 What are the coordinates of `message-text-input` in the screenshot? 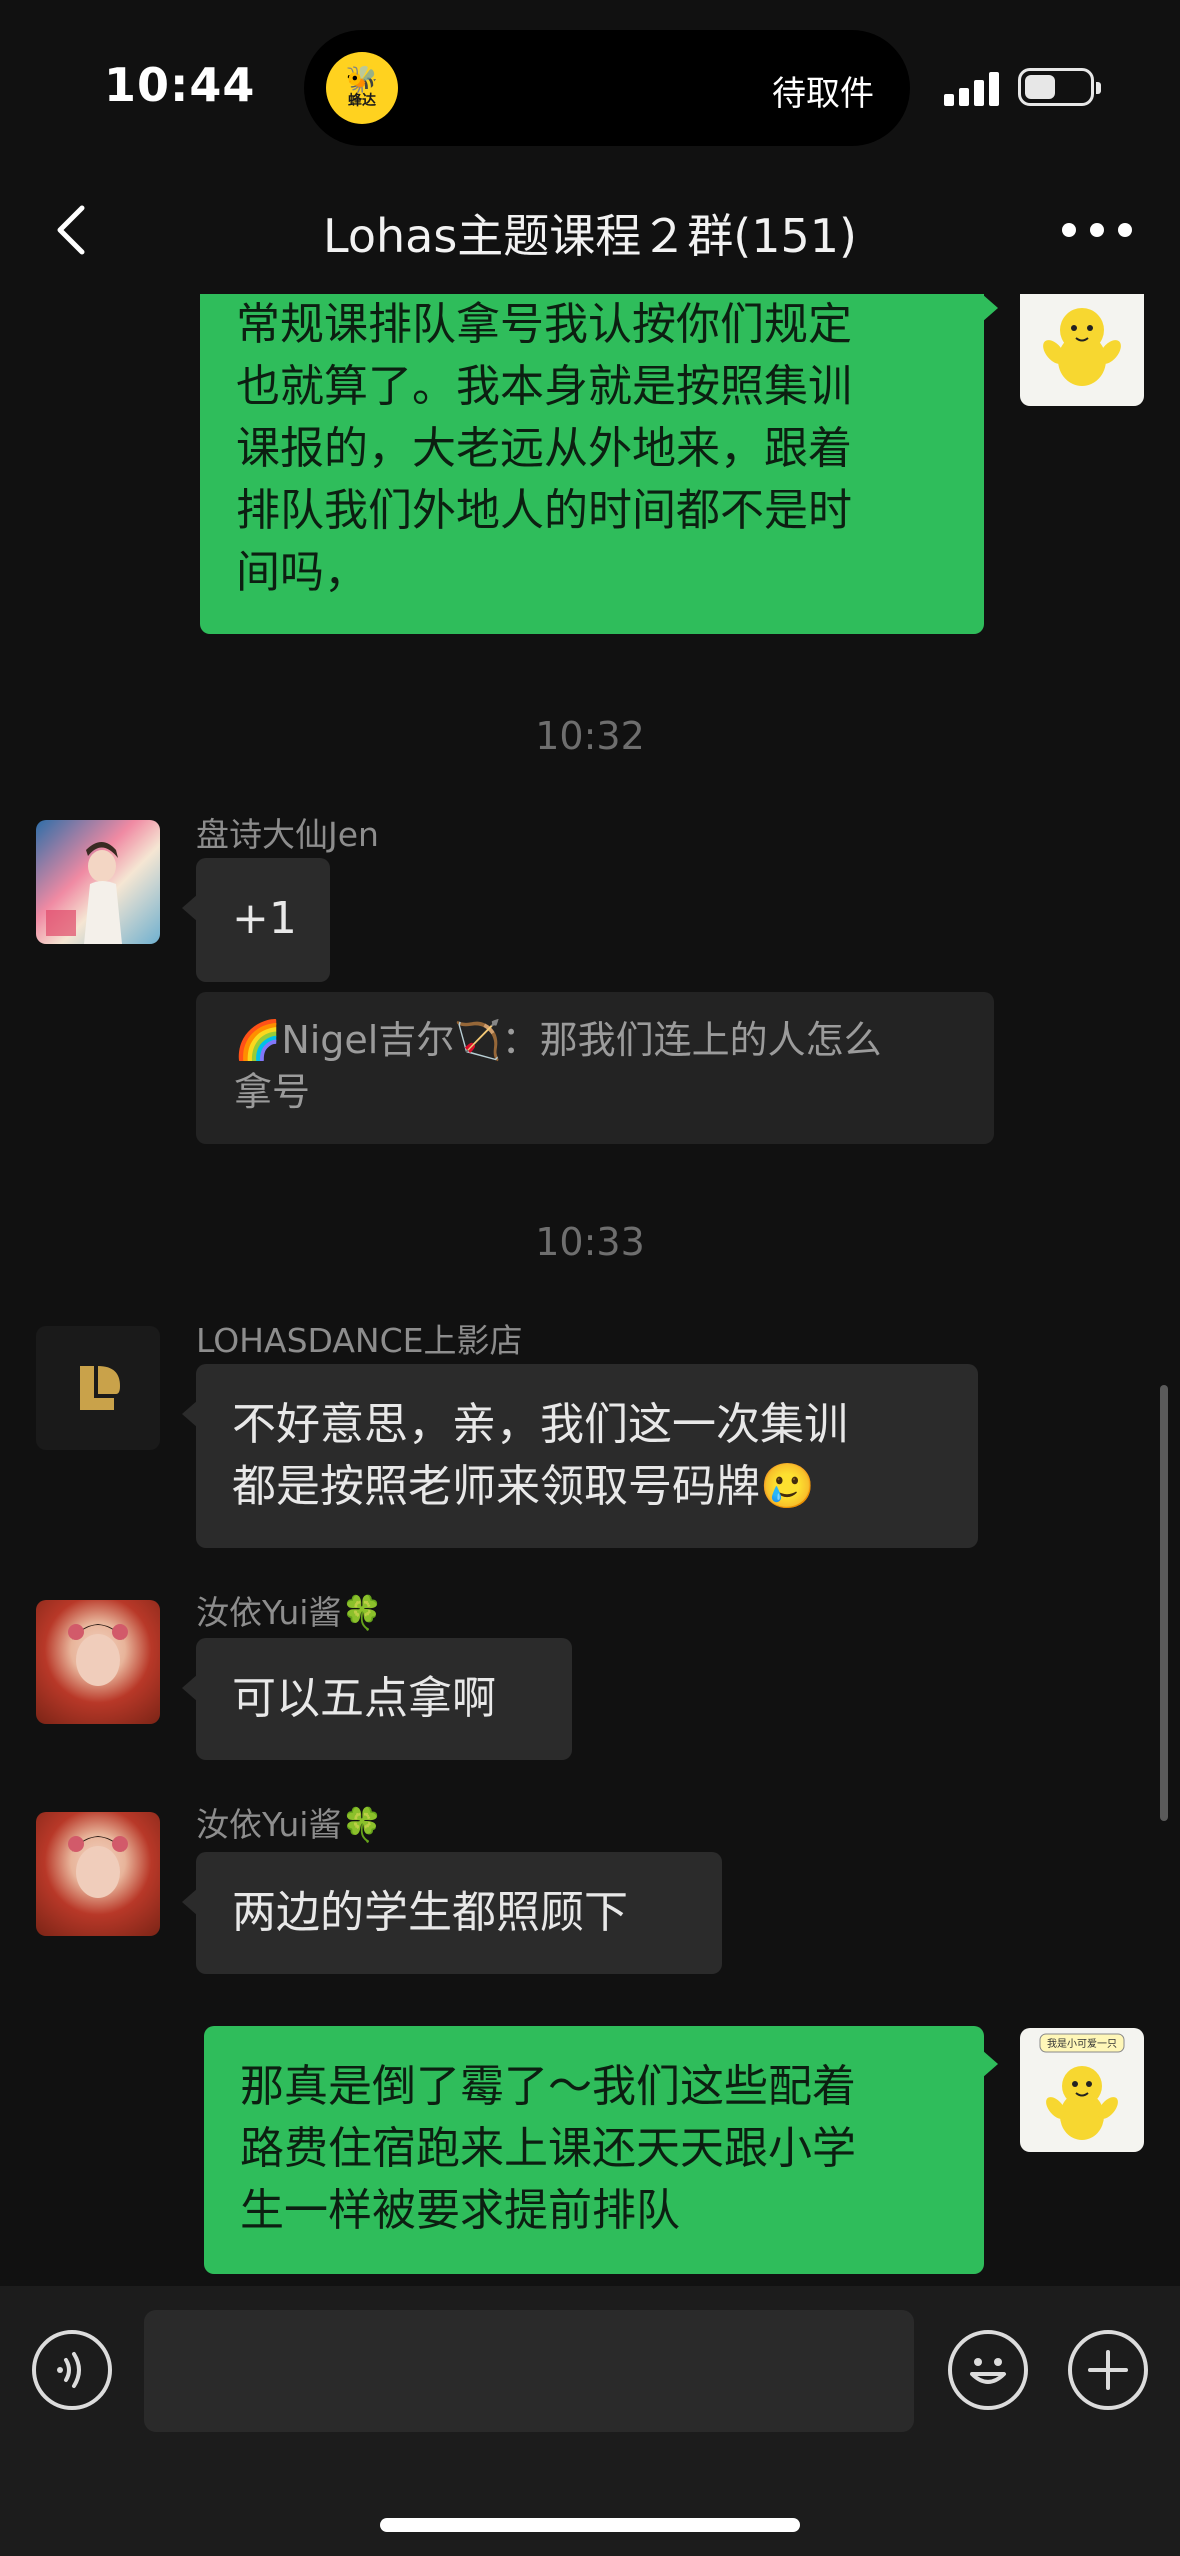 It's located at (529, 2371).